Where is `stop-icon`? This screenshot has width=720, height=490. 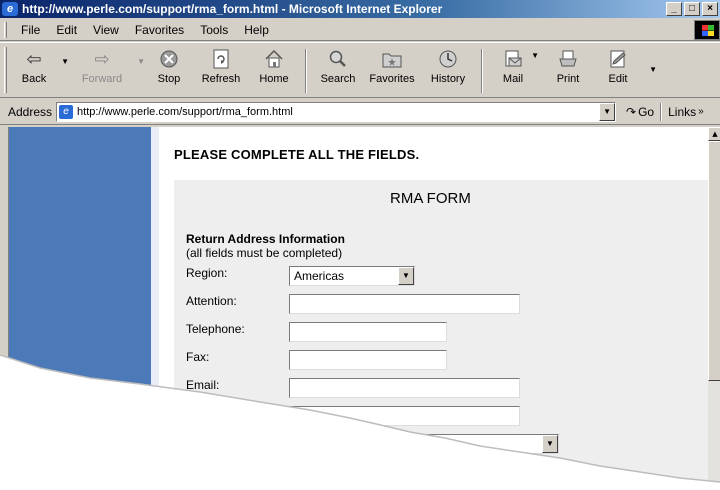
stop-icon is located at coordinates (169, 59).